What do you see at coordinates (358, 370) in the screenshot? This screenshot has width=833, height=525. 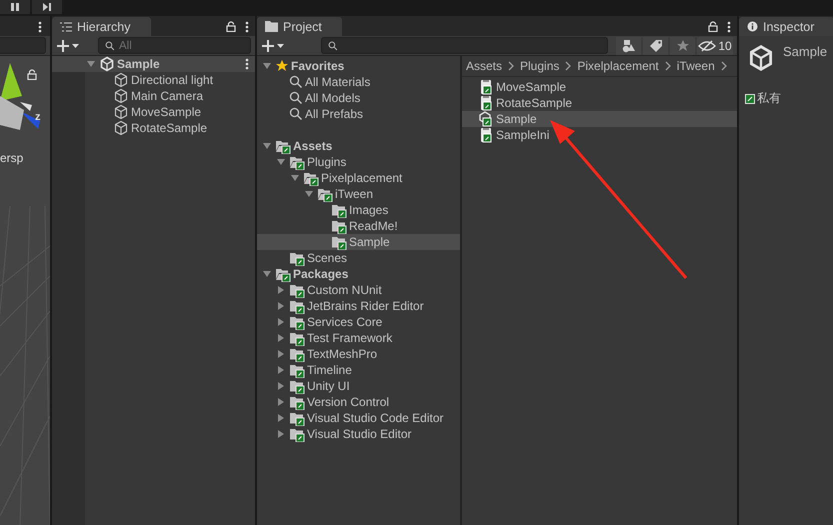 I see `tree-item: Timeline` at bounding box center [358, 370].